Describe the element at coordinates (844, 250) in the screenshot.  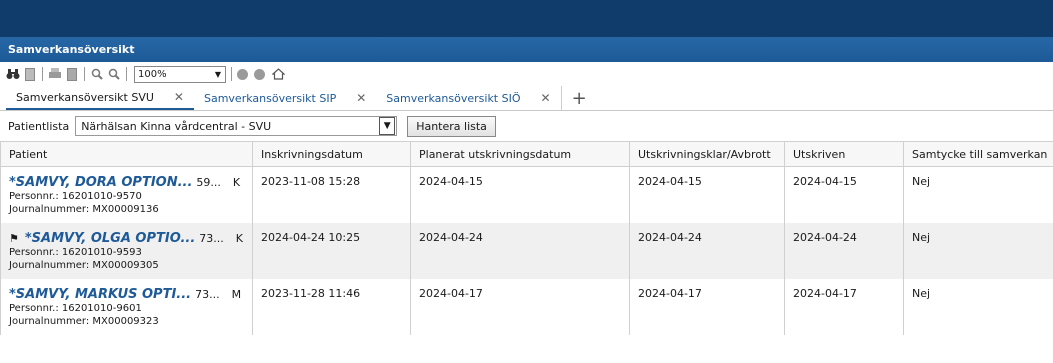
I see `utskriven-cell: 2024-04-24` at that location.